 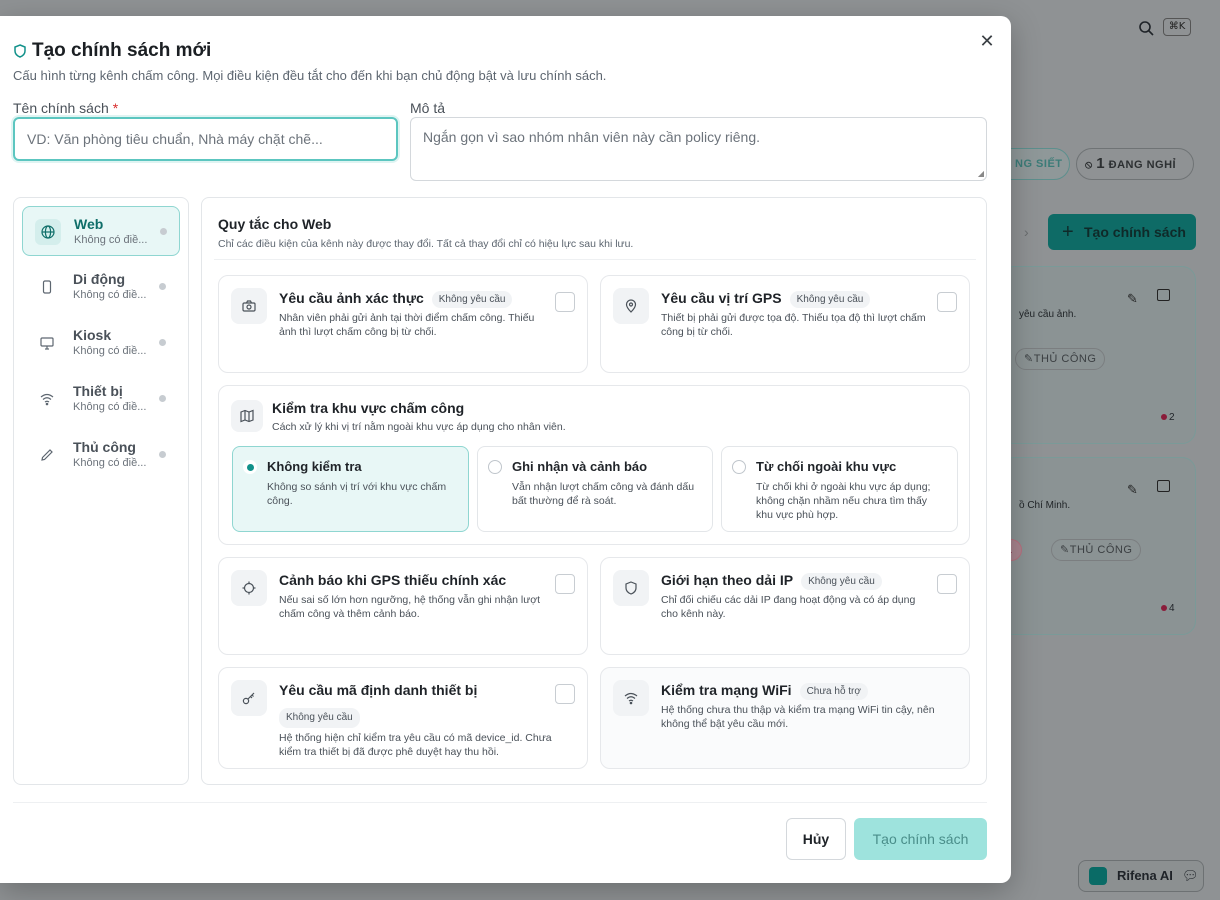 I want to click on gps-accuracy-checkbox, so click(x=565, y=584).